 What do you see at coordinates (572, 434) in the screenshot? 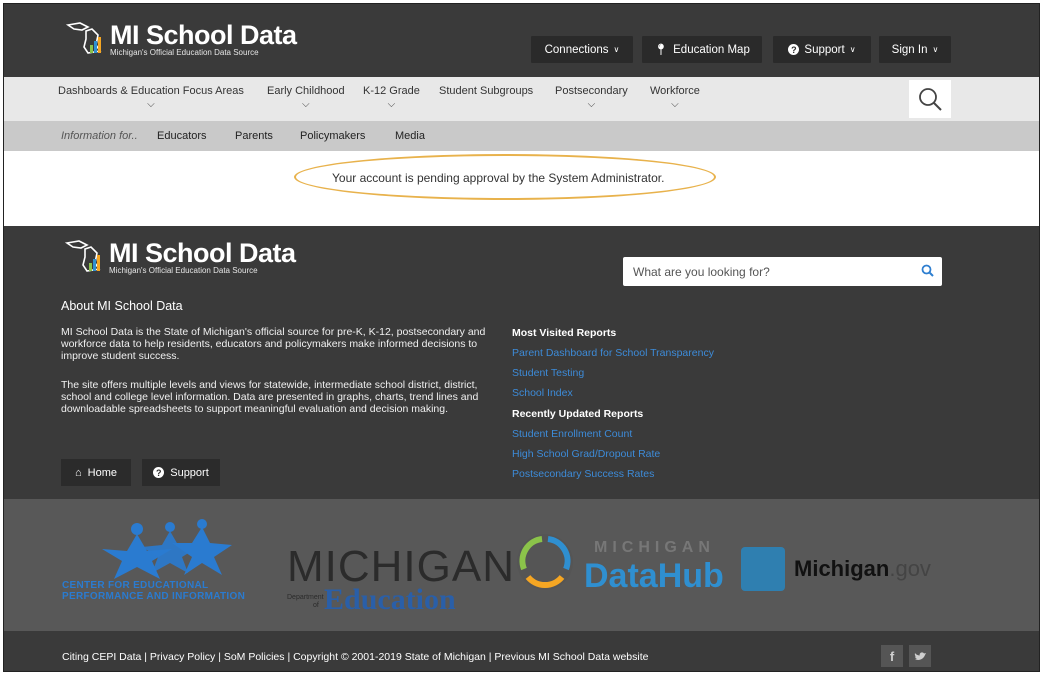
I see `report-link: Student Enrollment Count` at bounding box center [572, 434].